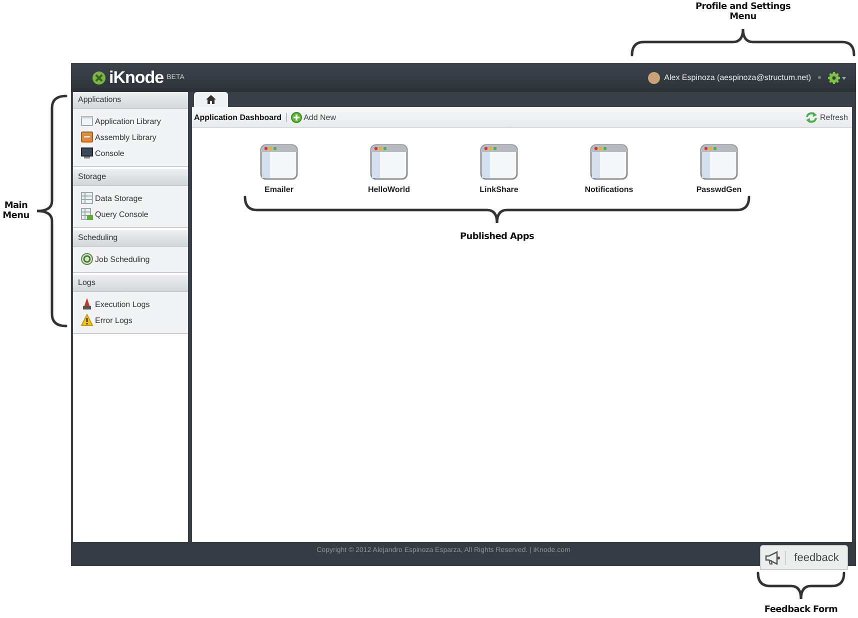 The height and width of the screenshot is (618, 858). I want to click on home-tab, so click(211, 99).